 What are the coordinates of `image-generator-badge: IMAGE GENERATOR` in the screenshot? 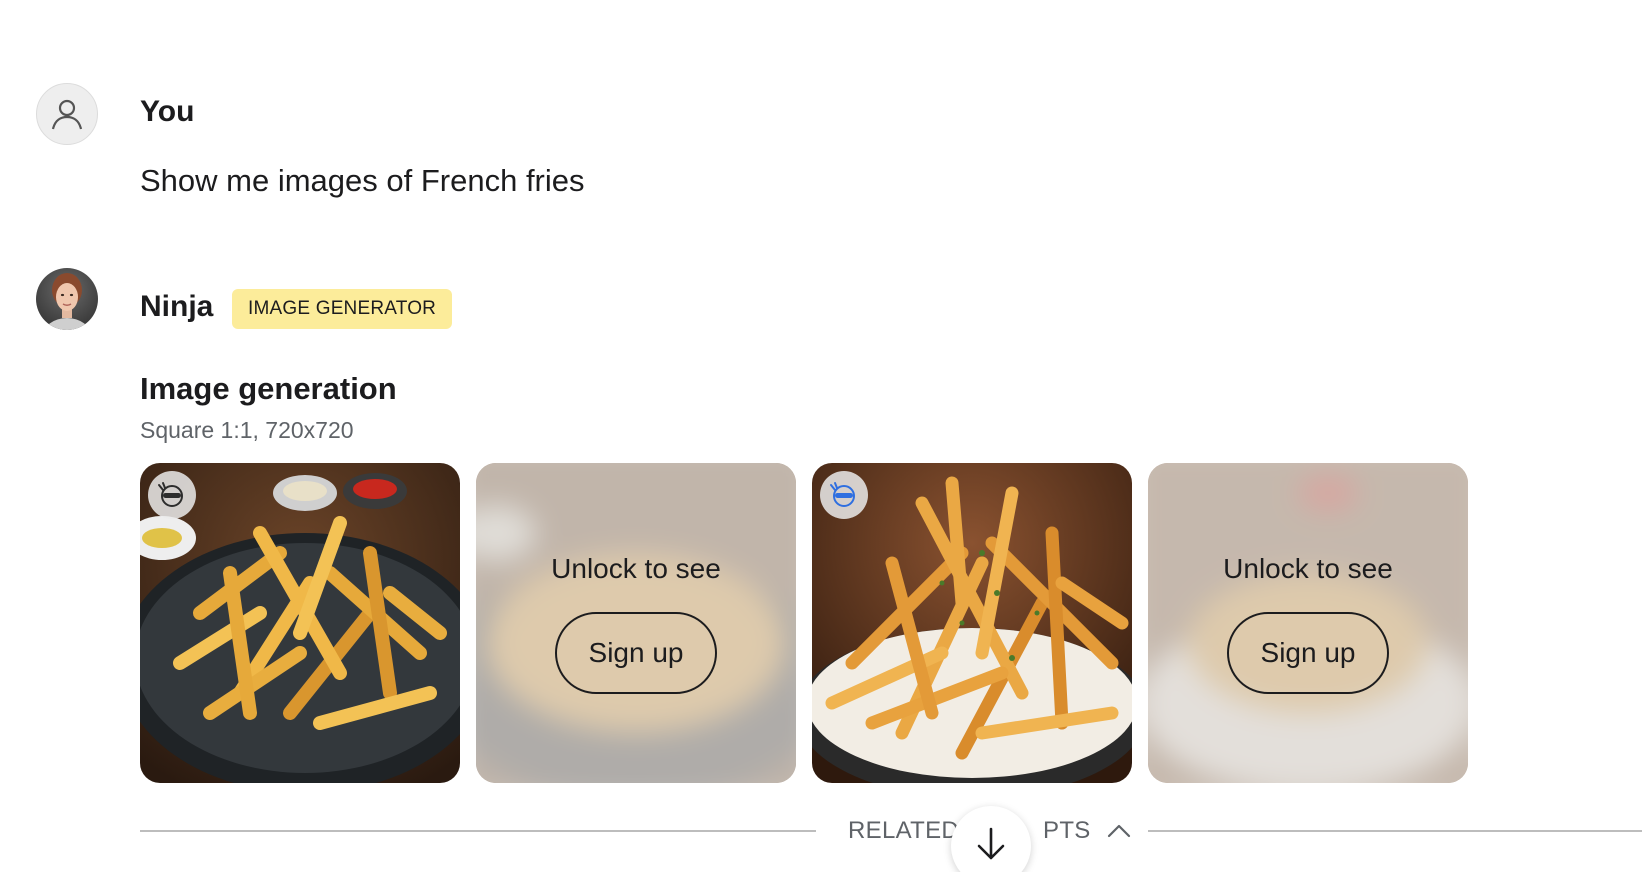 It's located at (342, 309).